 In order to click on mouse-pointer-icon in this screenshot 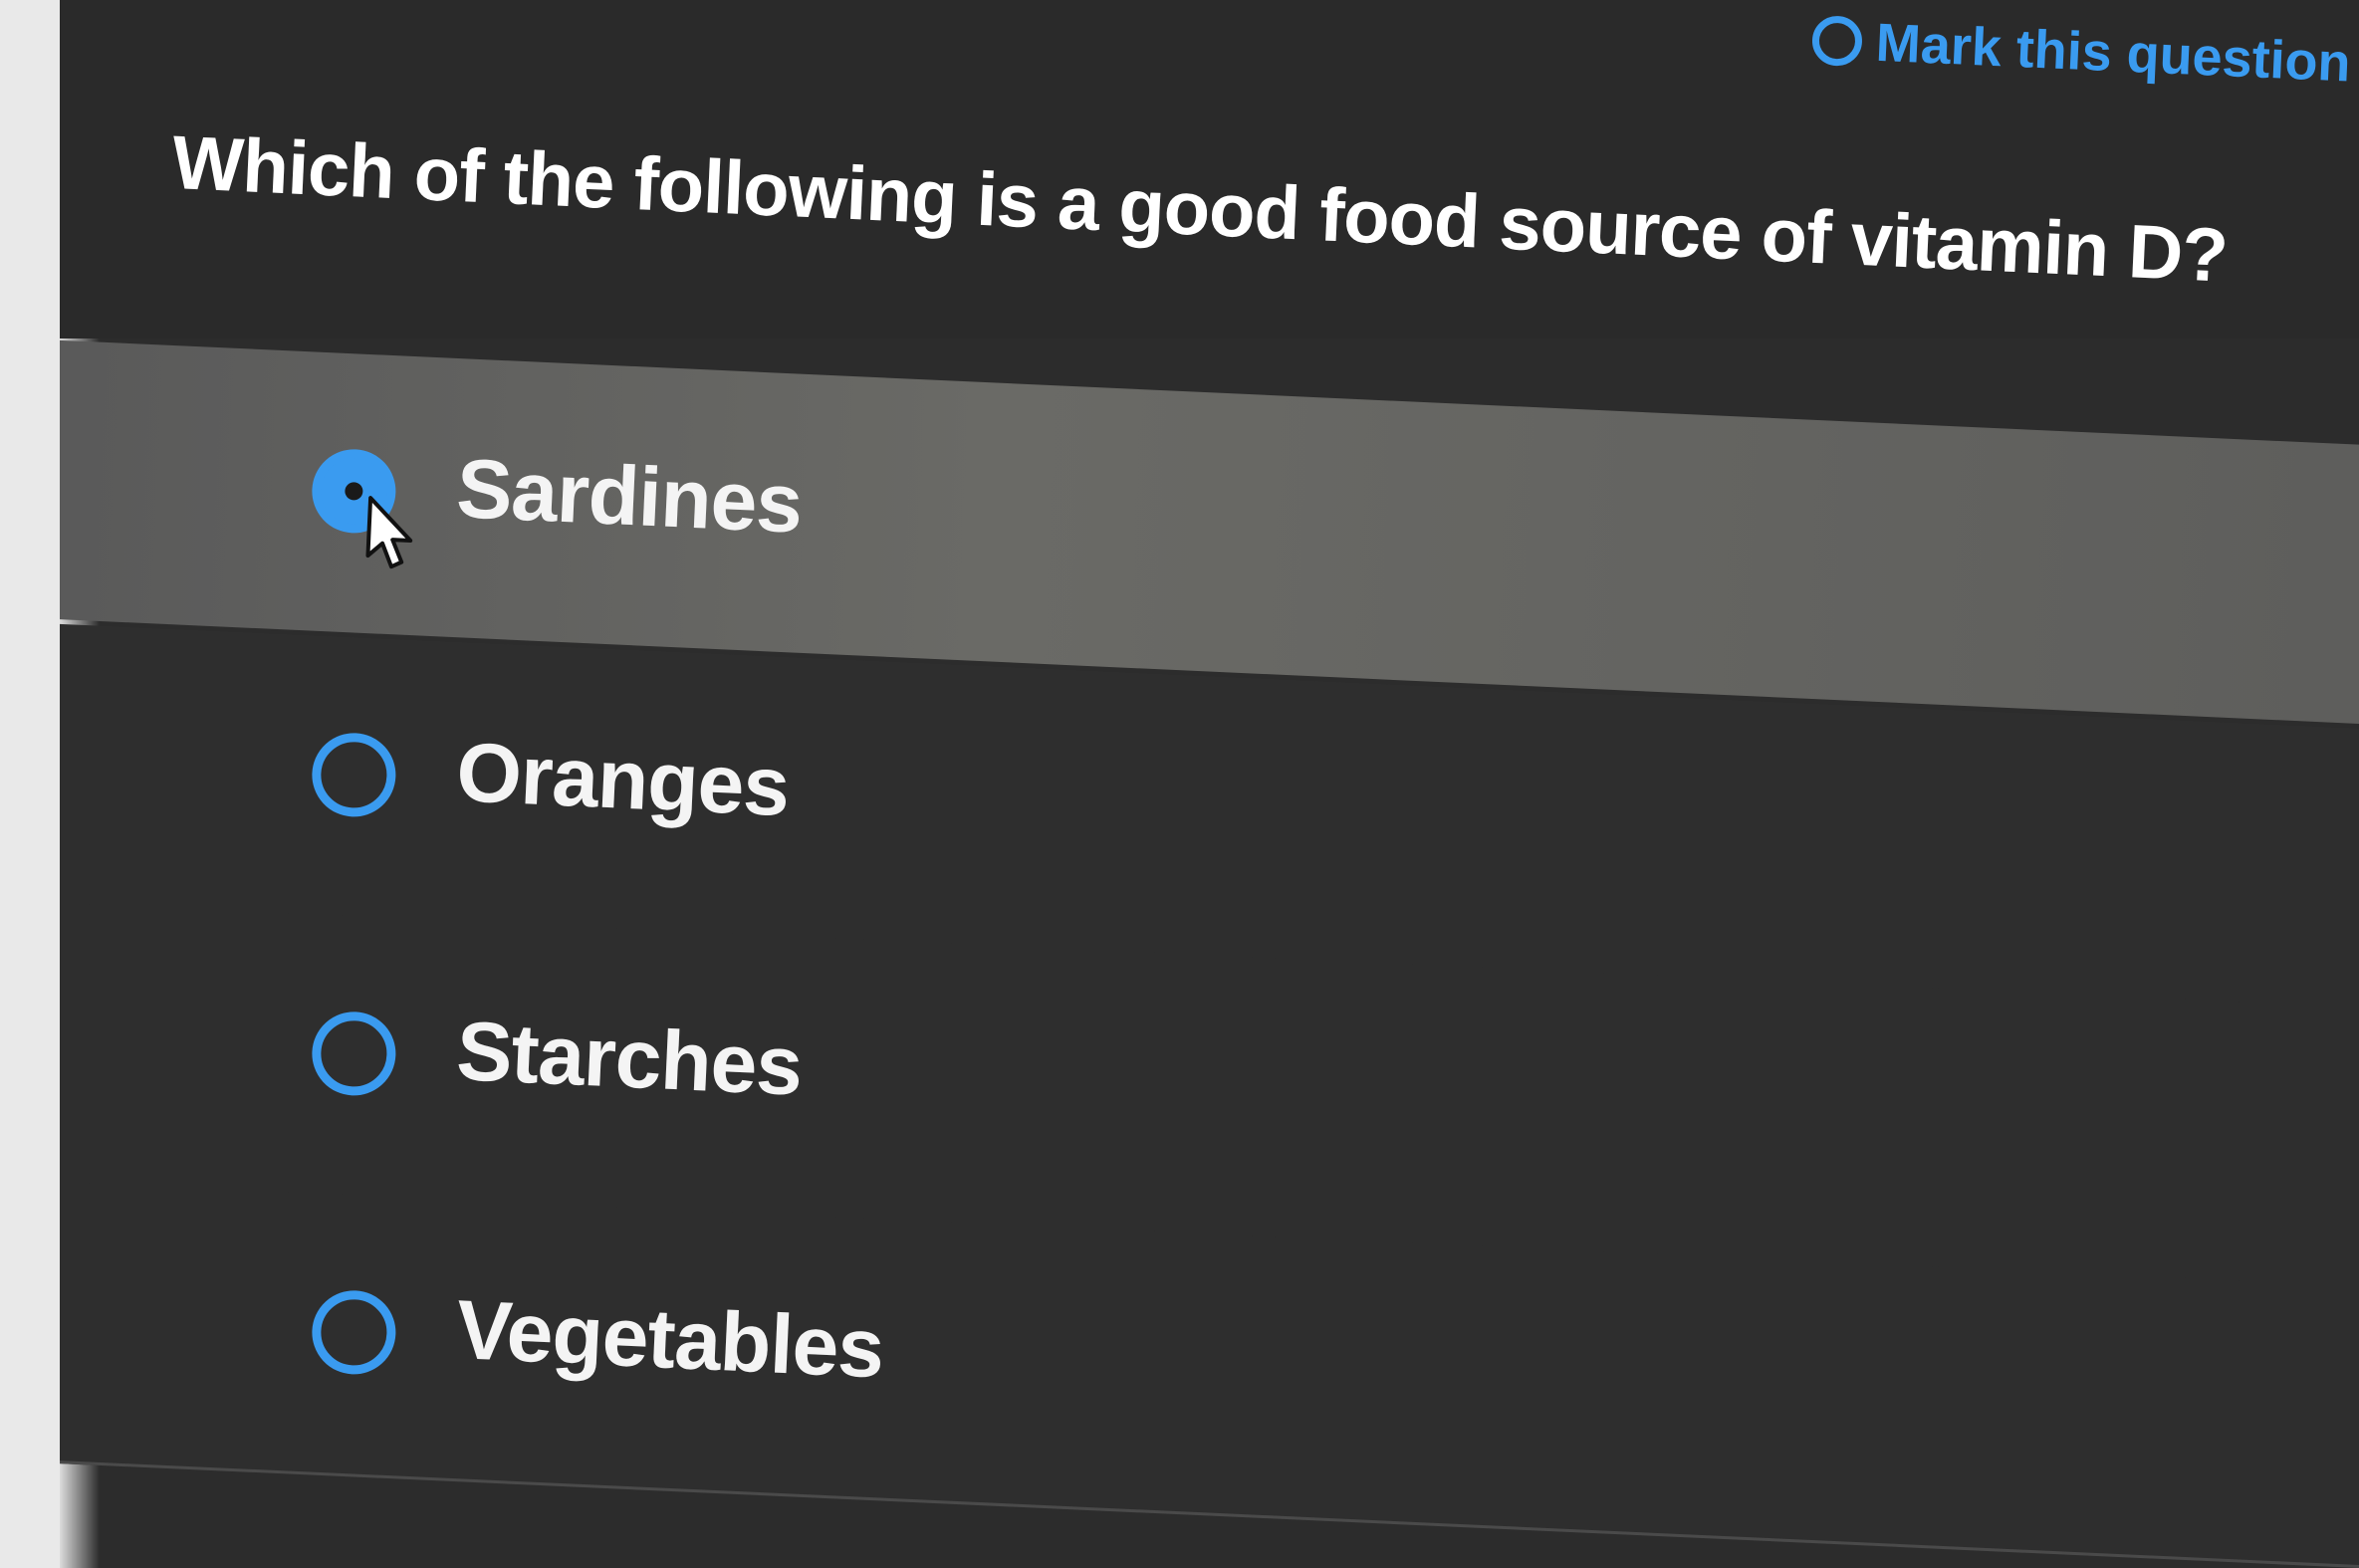, I will do `click(389, 533)`.